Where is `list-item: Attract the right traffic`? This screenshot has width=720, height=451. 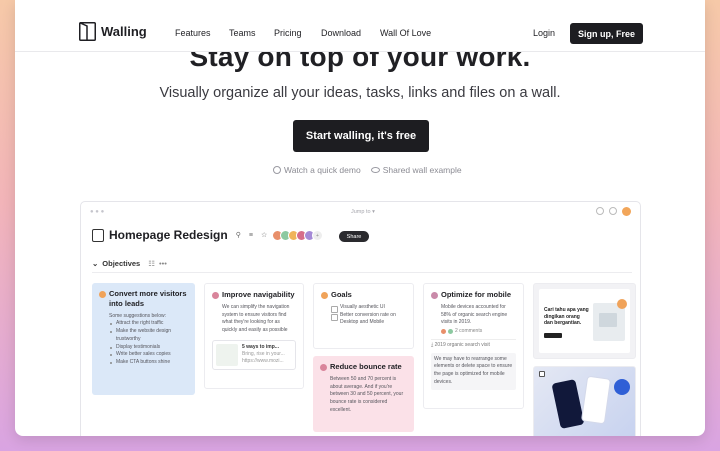 list-item: Attract the right traffic is located at coordinates (148, 324).